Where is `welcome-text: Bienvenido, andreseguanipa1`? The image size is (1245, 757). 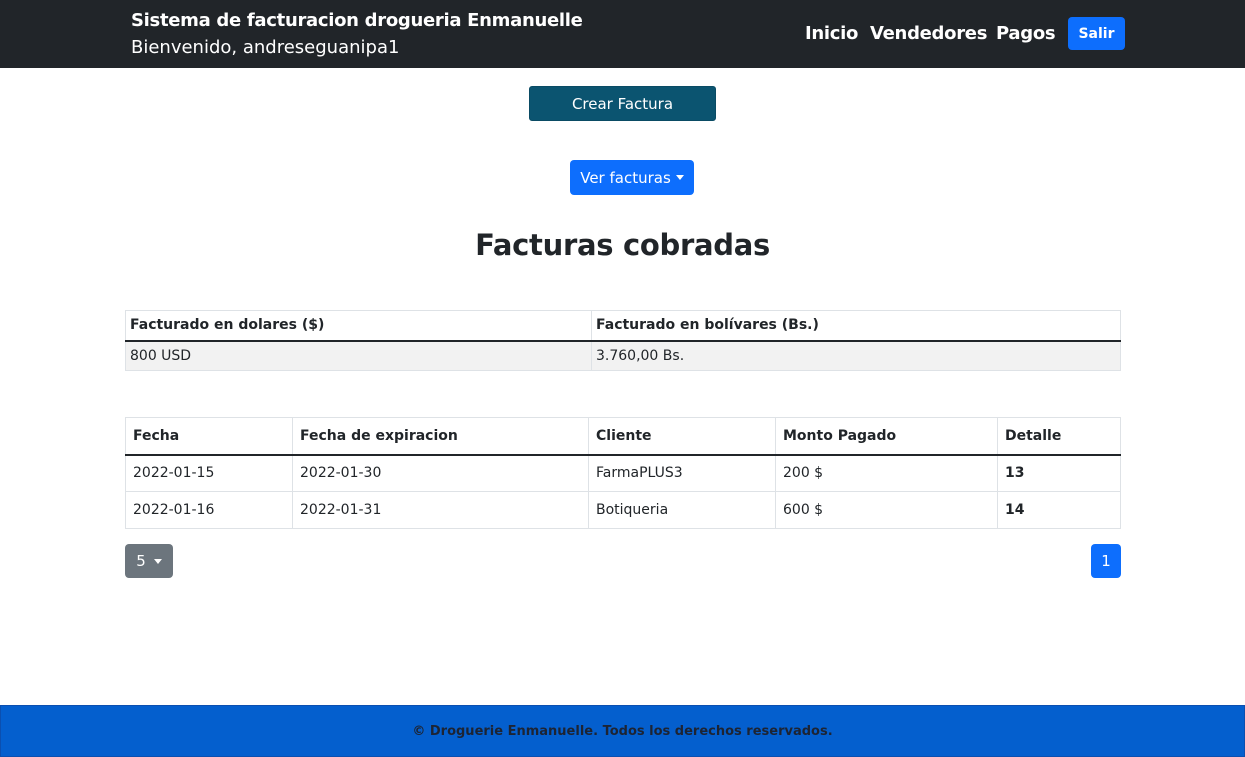
welcome-text: Bienvenido, andreseguanipa1 is located at coordinates (265, 47).